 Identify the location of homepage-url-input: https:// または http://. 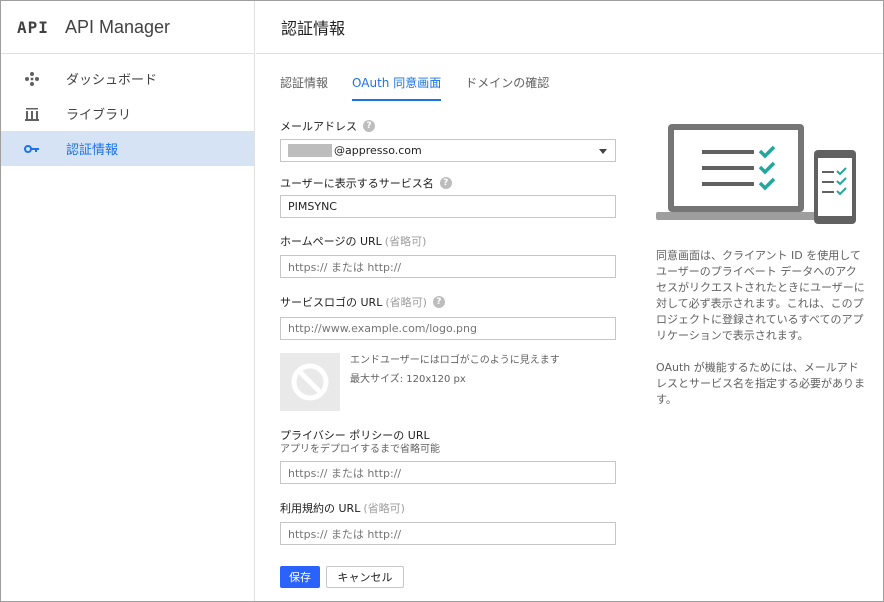
(448, 266).